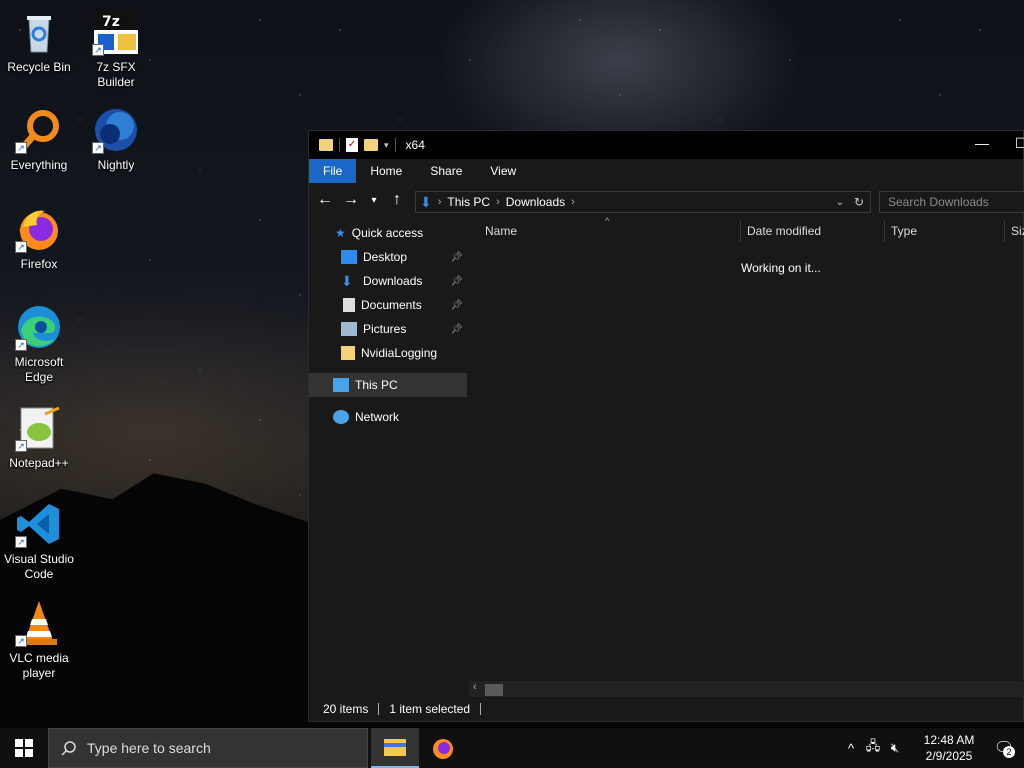 The height and width of the screenshot is (768, 1024). What do you see at coordinates (851, 748) in the screenshot?
I see `show-hidden-icons-chevron-icon: ^` at bounding box center [851, 748].